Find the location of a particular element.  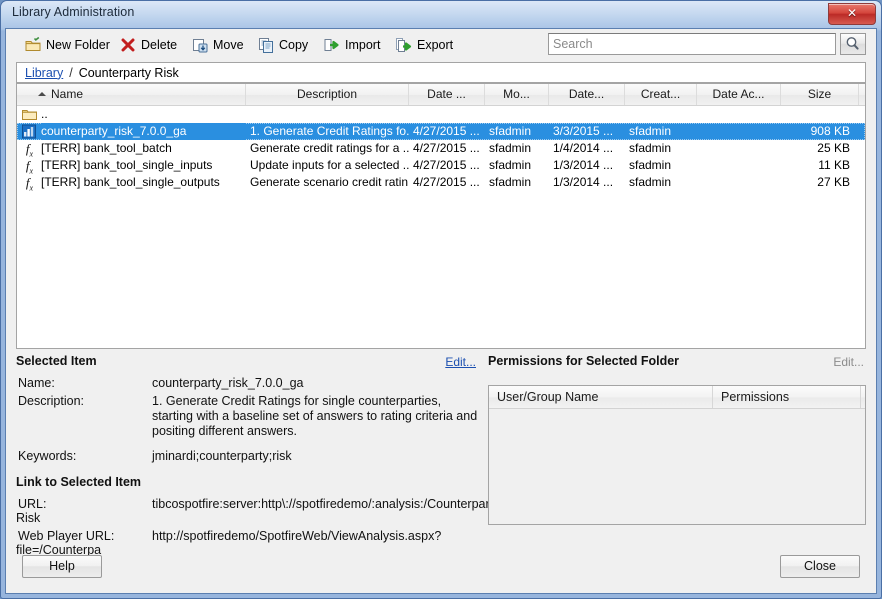

column-header-label: Description is located at coordinates (327, 94).